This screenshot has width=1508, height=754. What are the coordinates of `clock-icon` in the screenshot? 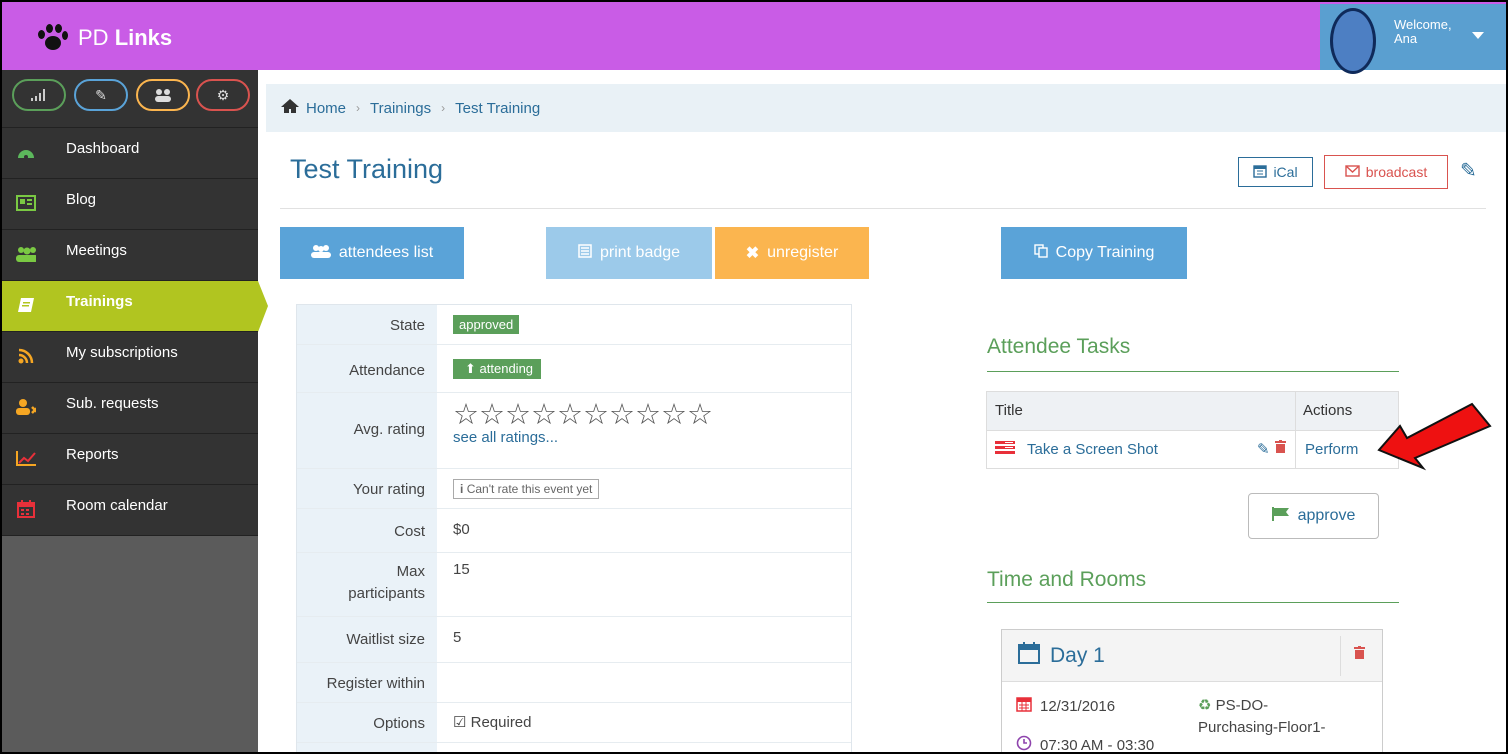 It's located at (1024, 743).